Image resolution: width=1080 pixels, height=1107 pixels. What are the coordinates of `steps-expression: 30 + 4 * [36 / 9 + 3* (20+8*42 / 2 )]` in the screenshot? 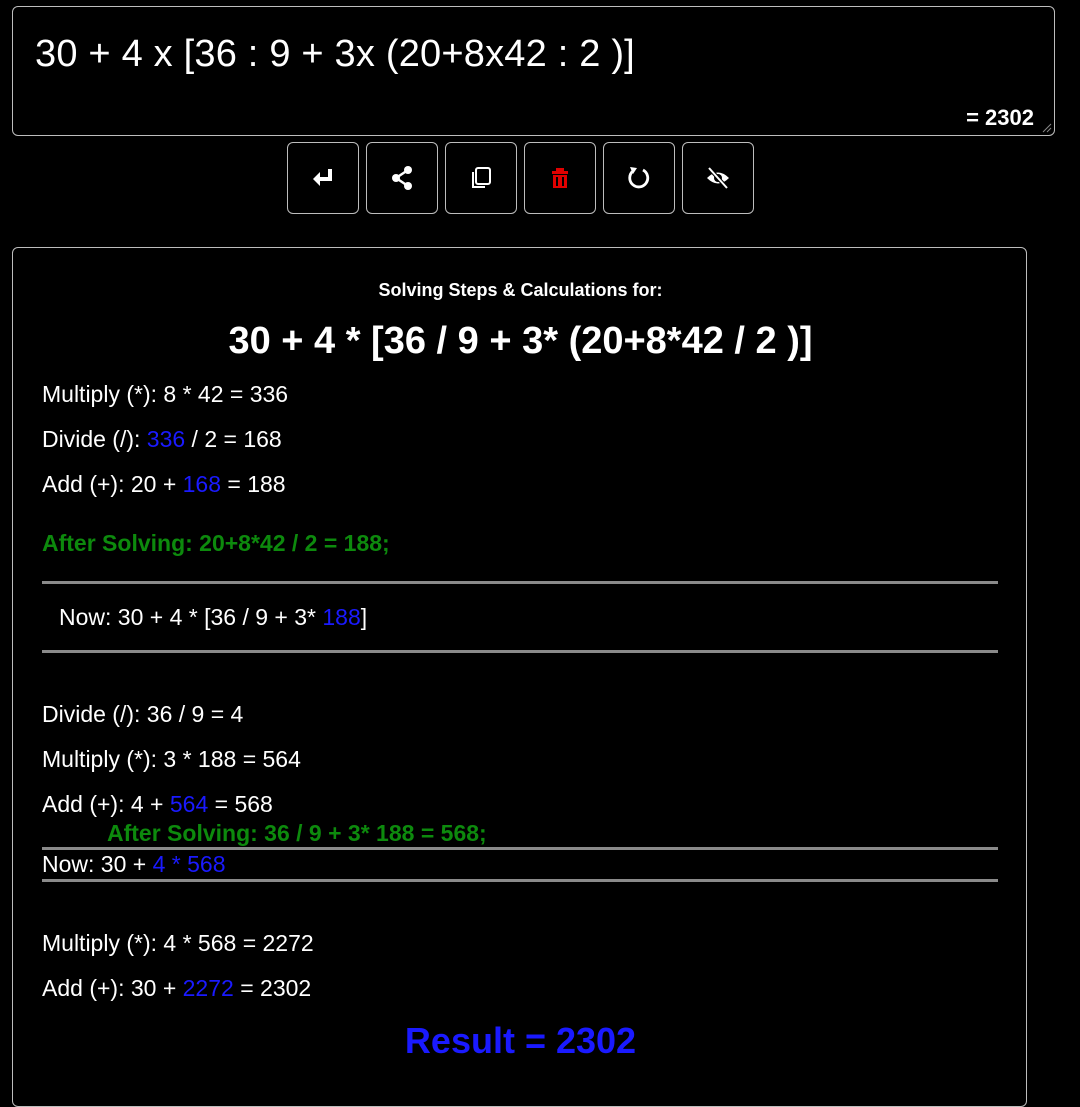 It's located at (520, 341).